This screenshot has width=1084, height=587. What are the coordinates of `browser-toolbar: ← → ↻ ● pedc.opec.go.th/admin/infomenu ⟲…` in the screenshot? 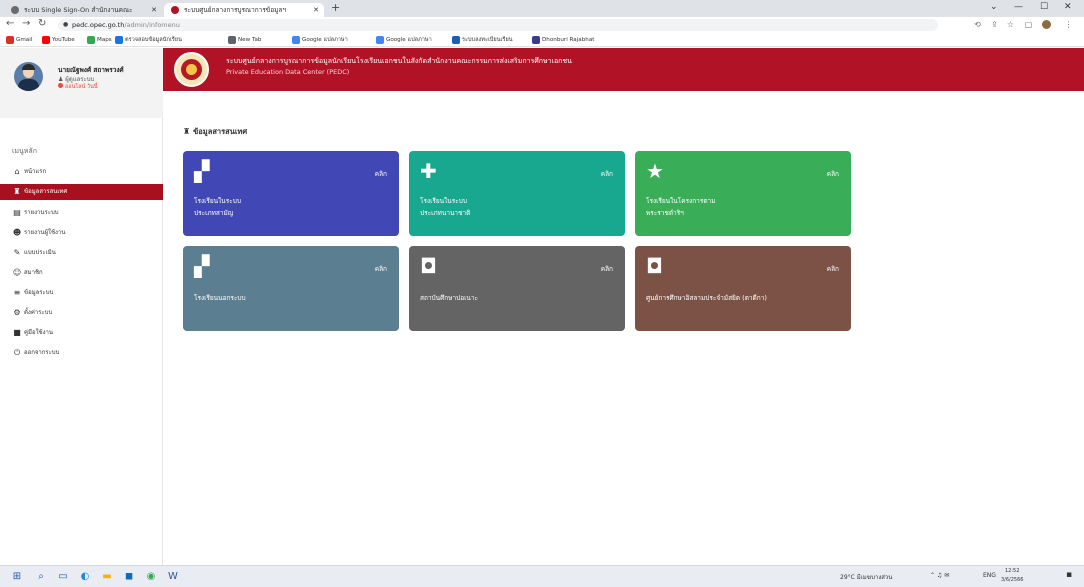 It's located at (542, 25).